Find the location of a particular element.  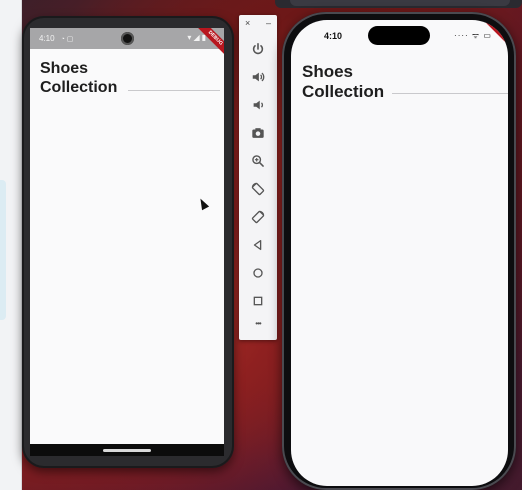

rotate-right-icon is located at coordinates (258, 217).